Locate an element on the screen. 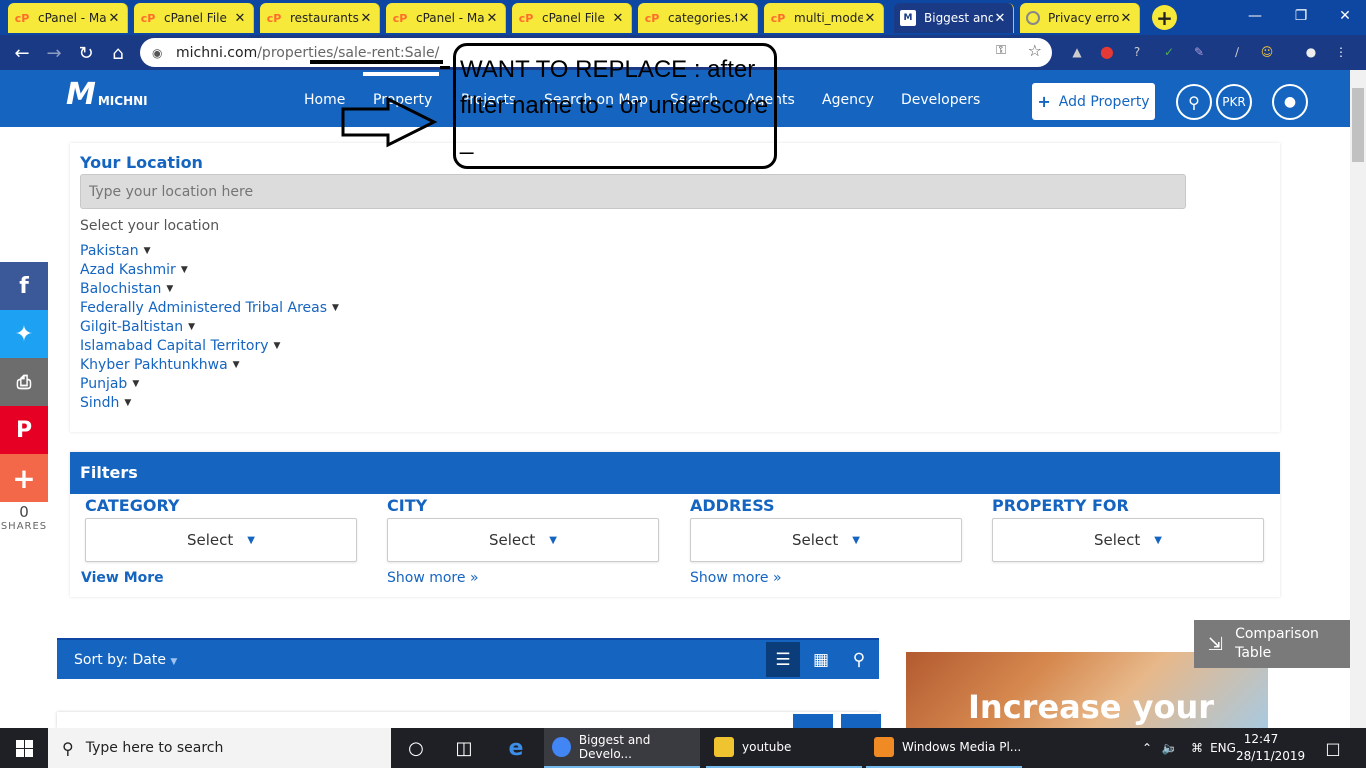  twitter-share-icon: ✦ is located at coordinates (24, 334).